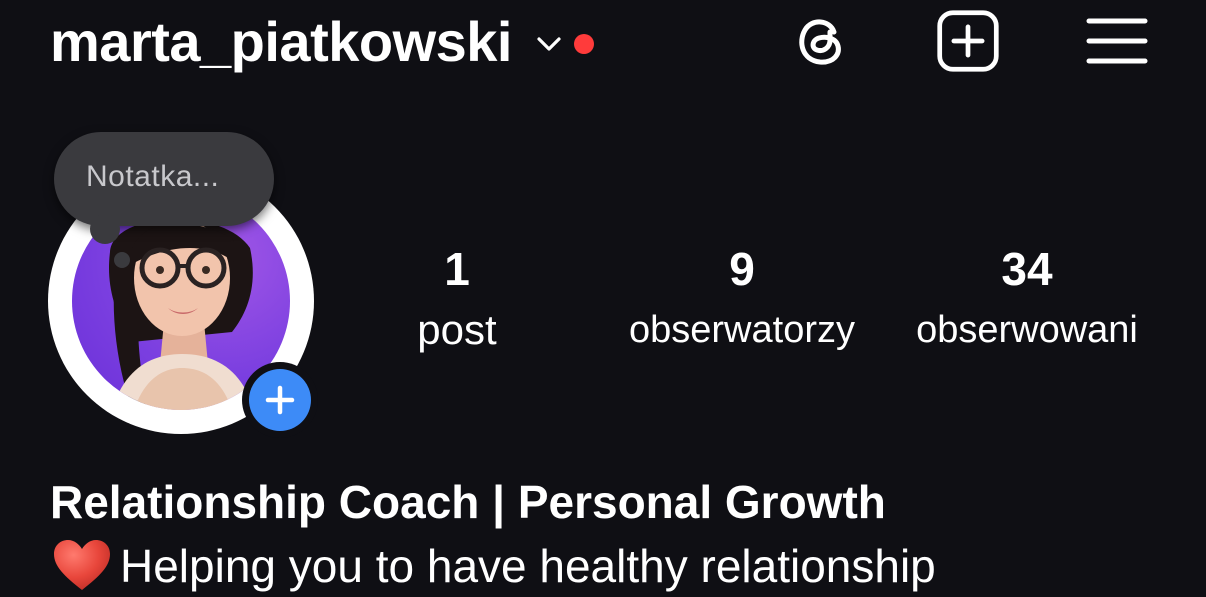 The image size is (1206, 597). I want to click on username: marta_piatkowski, so click(281, 41).